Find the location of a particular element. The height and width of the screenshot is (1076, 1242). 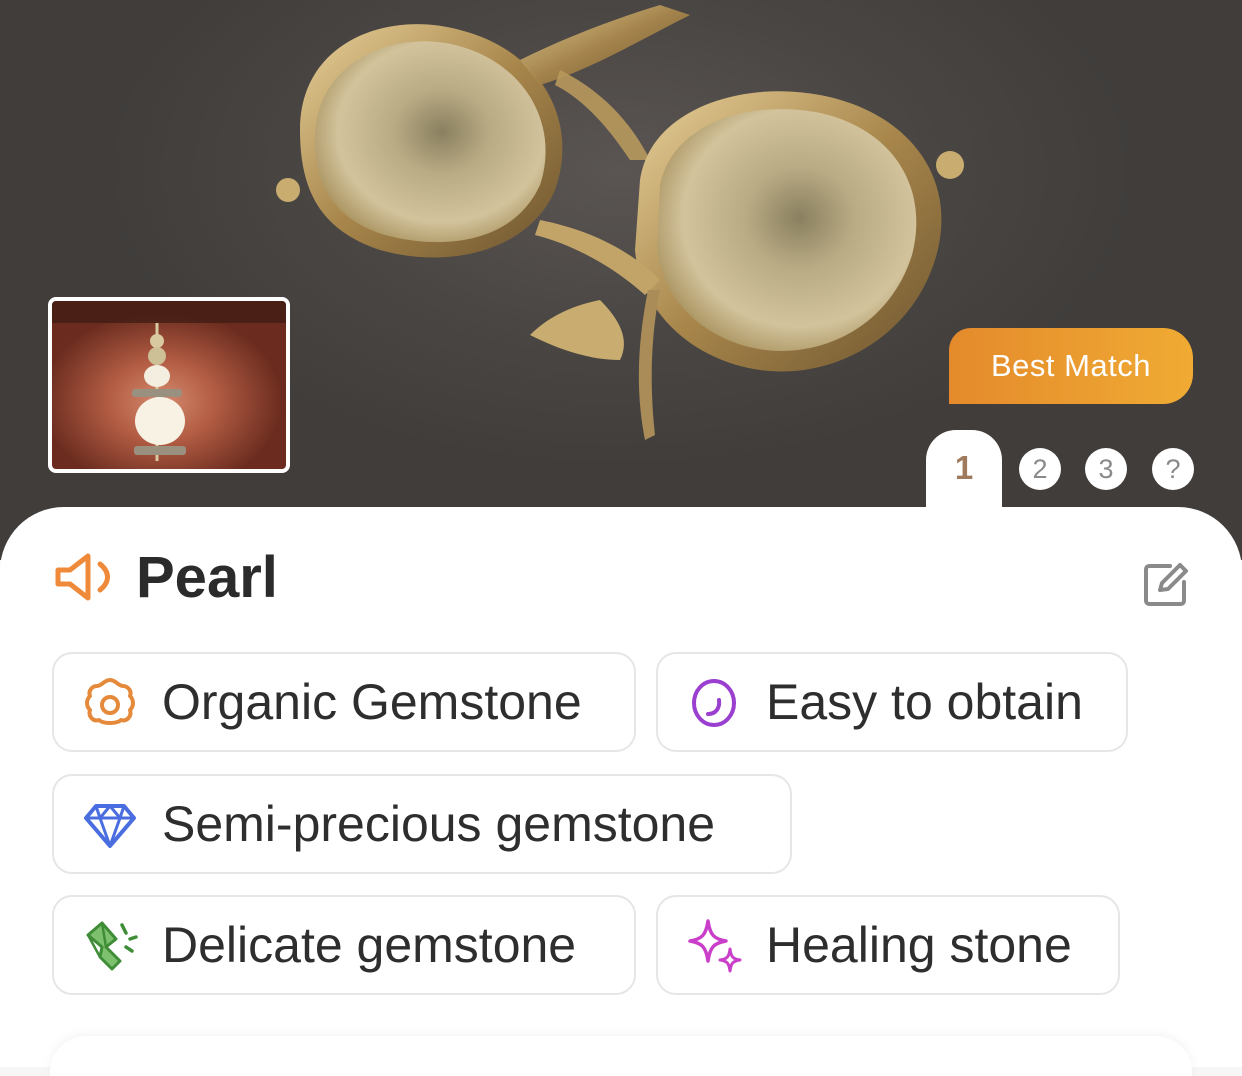

best-match-badge: Best Match is located at coordinates (1071, 366).